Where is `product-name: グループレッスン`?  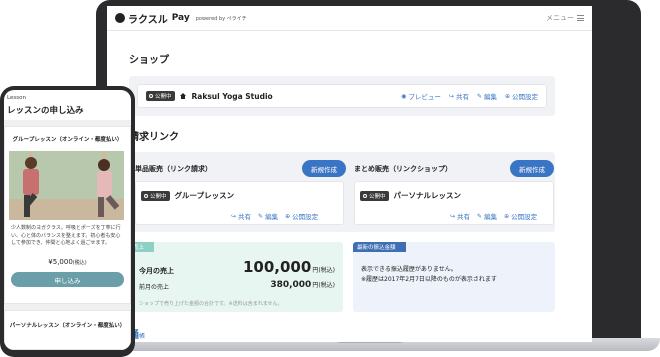
product-name: グループレッスン is located at coordinates (204, 195).